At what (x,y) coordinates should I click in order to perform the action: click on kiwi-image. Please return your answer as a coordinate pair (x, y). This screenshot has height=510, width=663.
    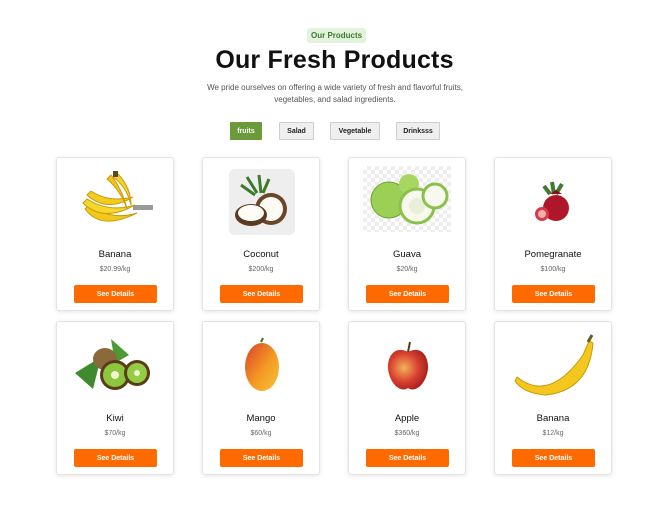
    Looking at the image, I should click on (116, 366).